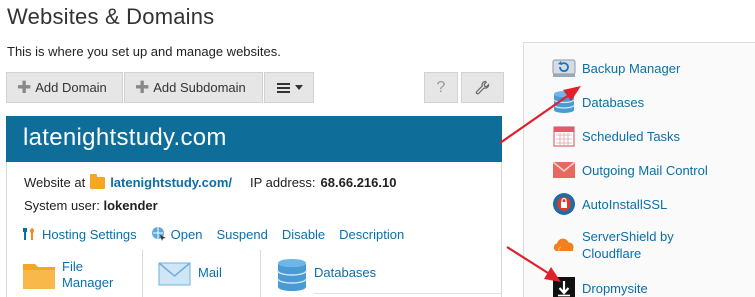 The width and height of the screenshot is (755, 297). What do you see at coordinates (540, 184) in the screenshot?
I see `annotation-arrows` at bounding box center [540, 184].